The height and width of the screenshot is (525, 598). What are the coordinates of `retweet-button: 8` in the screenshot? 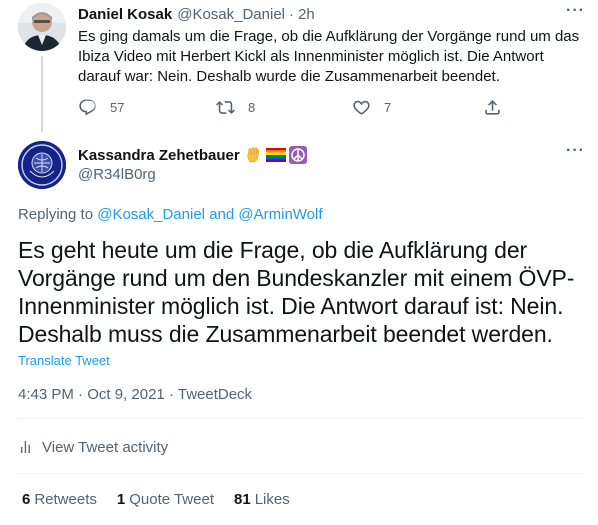 It's located at (235, 107).